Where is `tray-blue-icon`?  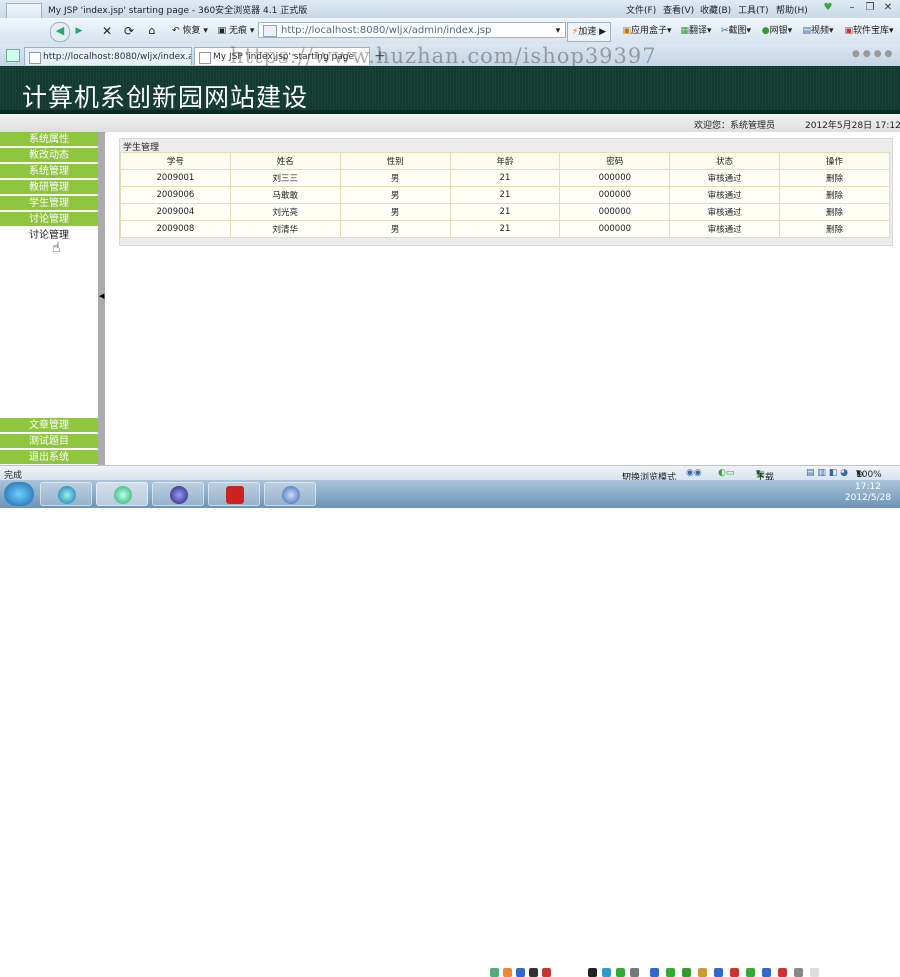
tray-blue-icon is located at coordinates (766, 972).